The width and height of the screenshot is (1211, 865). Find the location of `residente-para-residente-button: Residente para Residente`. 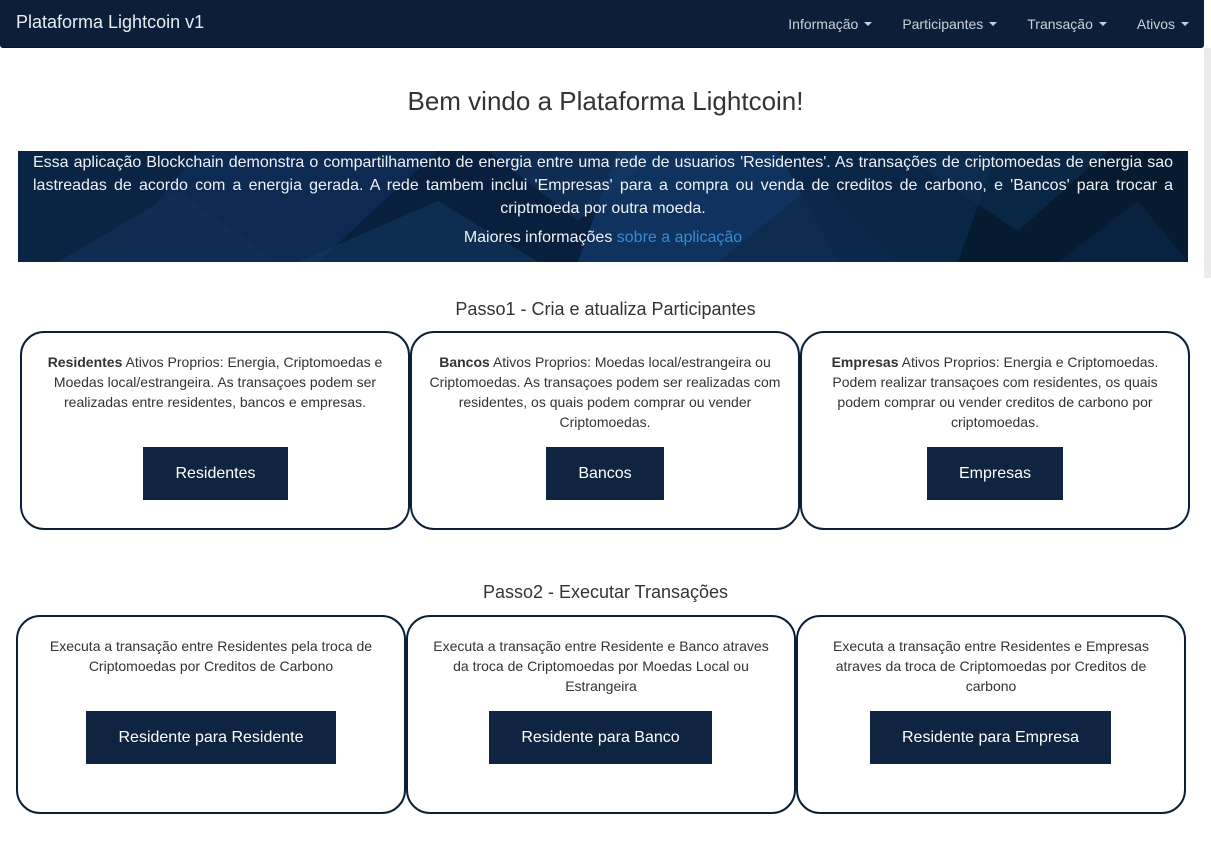

residente-para-residente-button: Residente para Residente is located at coordinates (211, 737).